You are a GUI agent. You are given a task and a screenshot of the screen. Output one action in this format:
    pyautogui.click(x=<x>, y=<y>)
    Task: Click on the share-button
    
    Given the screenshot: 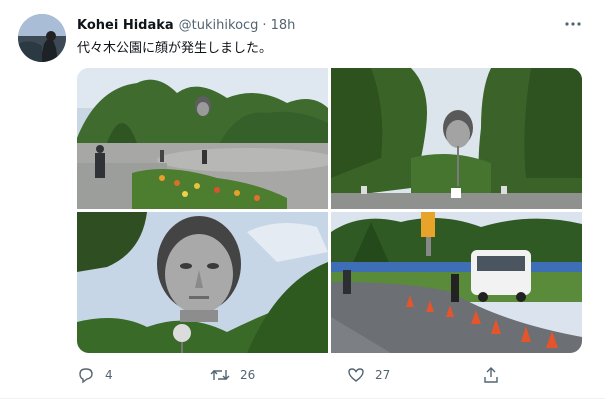 What is the action you would take?
    pyautogui.click(x=491, y=375)
    